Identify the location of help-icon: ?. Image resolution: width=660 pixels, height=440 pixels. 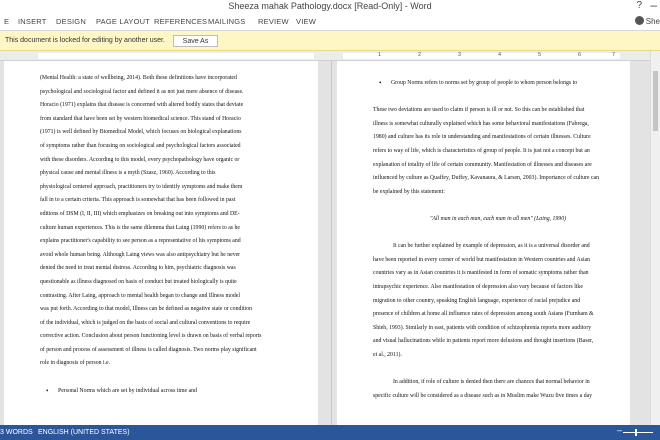
(639, 5).